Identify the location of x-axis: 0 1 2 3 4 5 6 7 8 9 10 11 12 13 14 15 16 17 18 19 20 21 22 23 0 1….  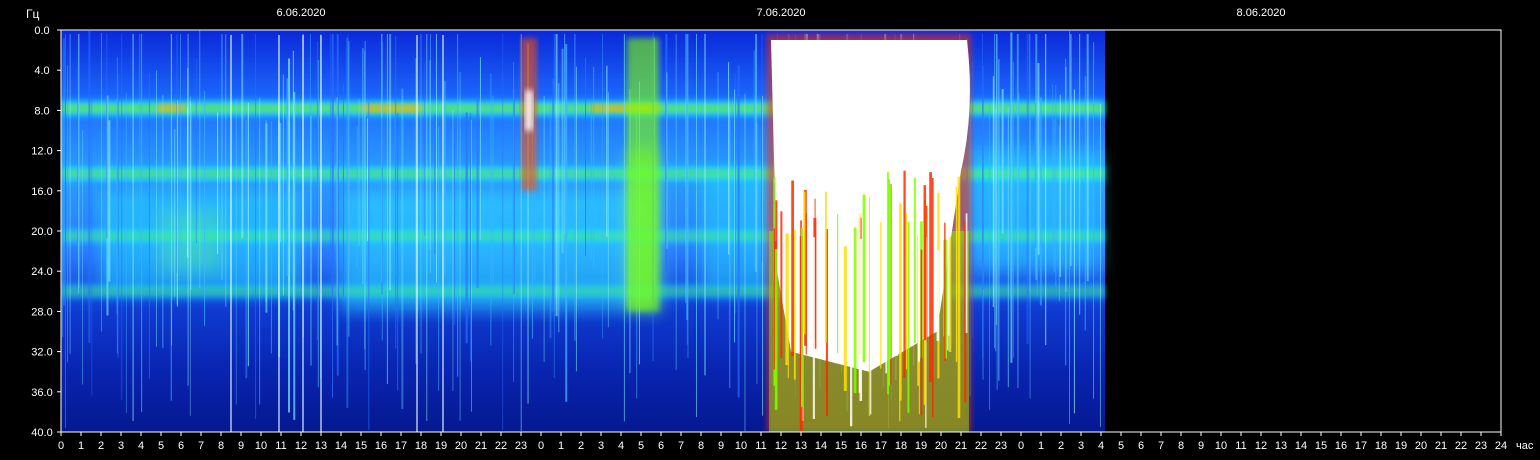
(782, 442).